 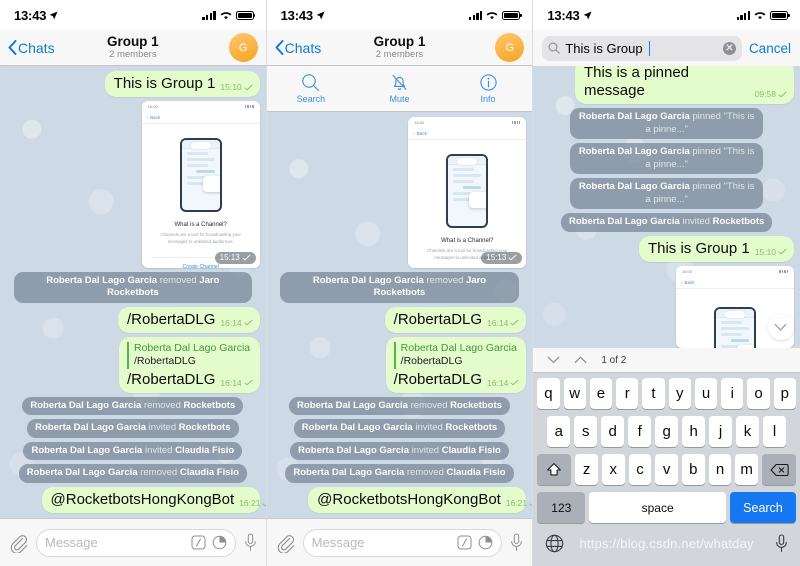 I want to click on key-c: c, so click(x=640, y=469).